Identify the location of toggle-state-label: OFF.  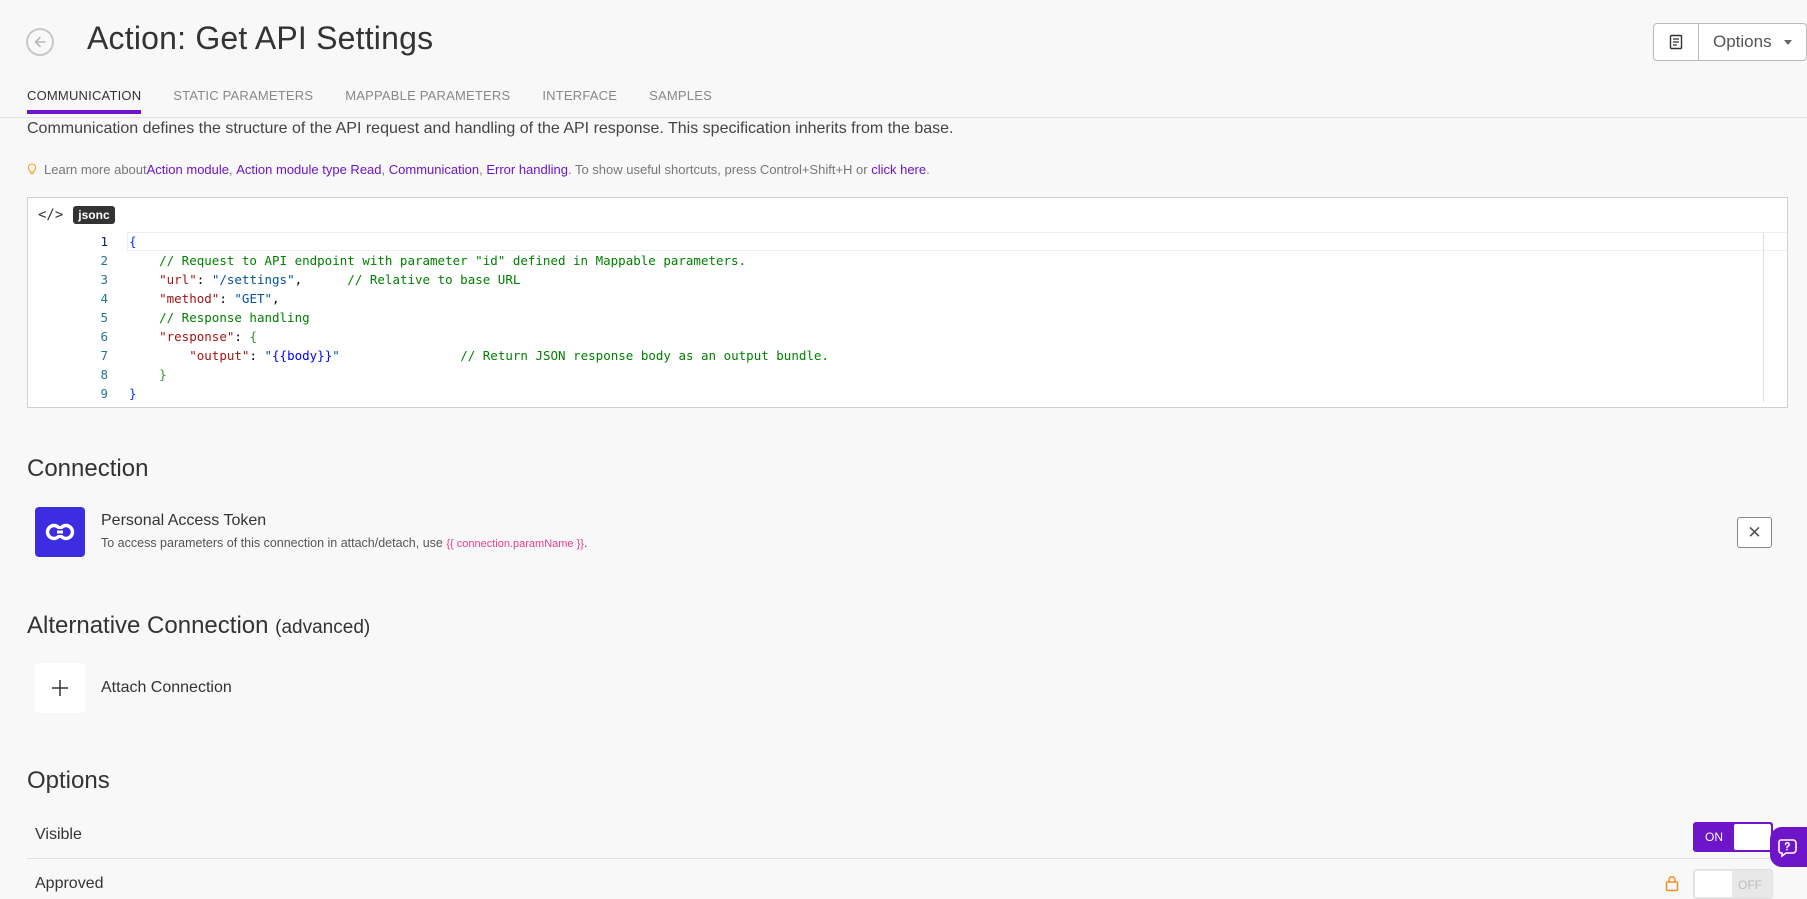
(1750, 885).